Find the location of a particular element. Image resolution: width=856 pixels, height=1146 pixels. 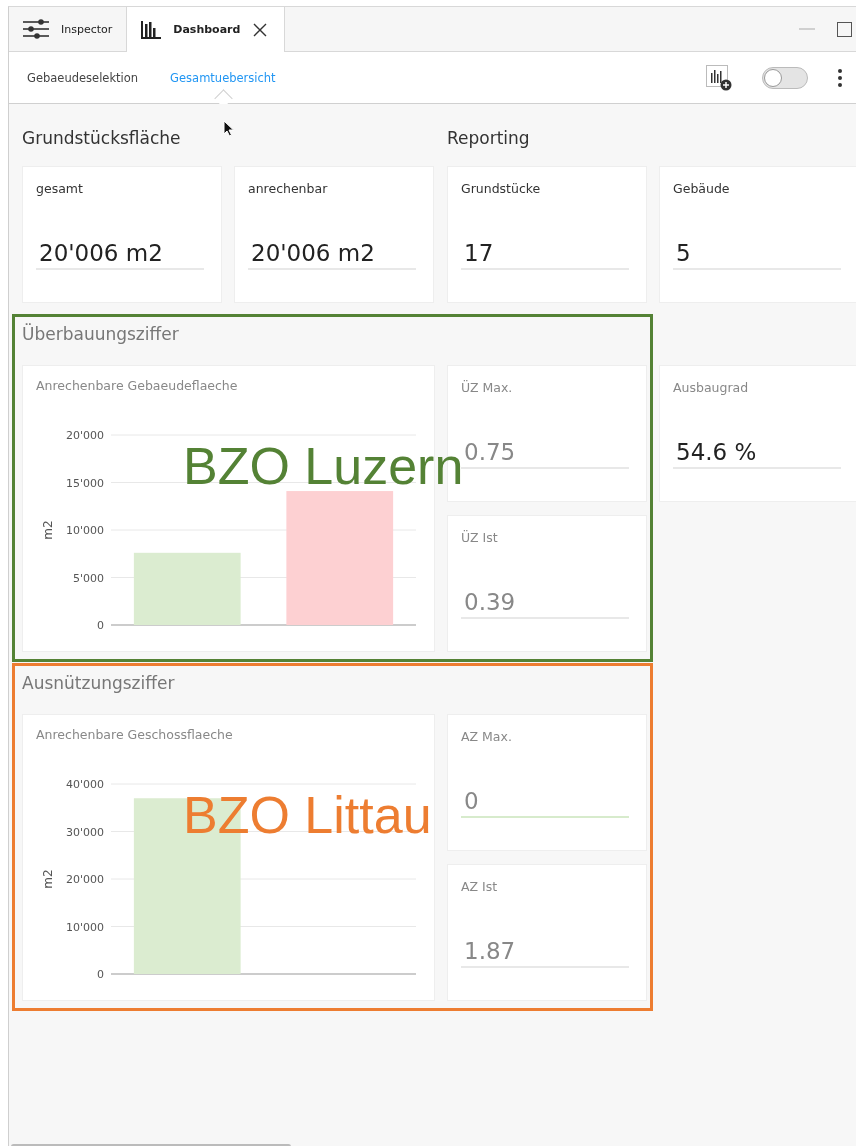

axis-tick-label: 15'000 is located at coordinates (84, 483).